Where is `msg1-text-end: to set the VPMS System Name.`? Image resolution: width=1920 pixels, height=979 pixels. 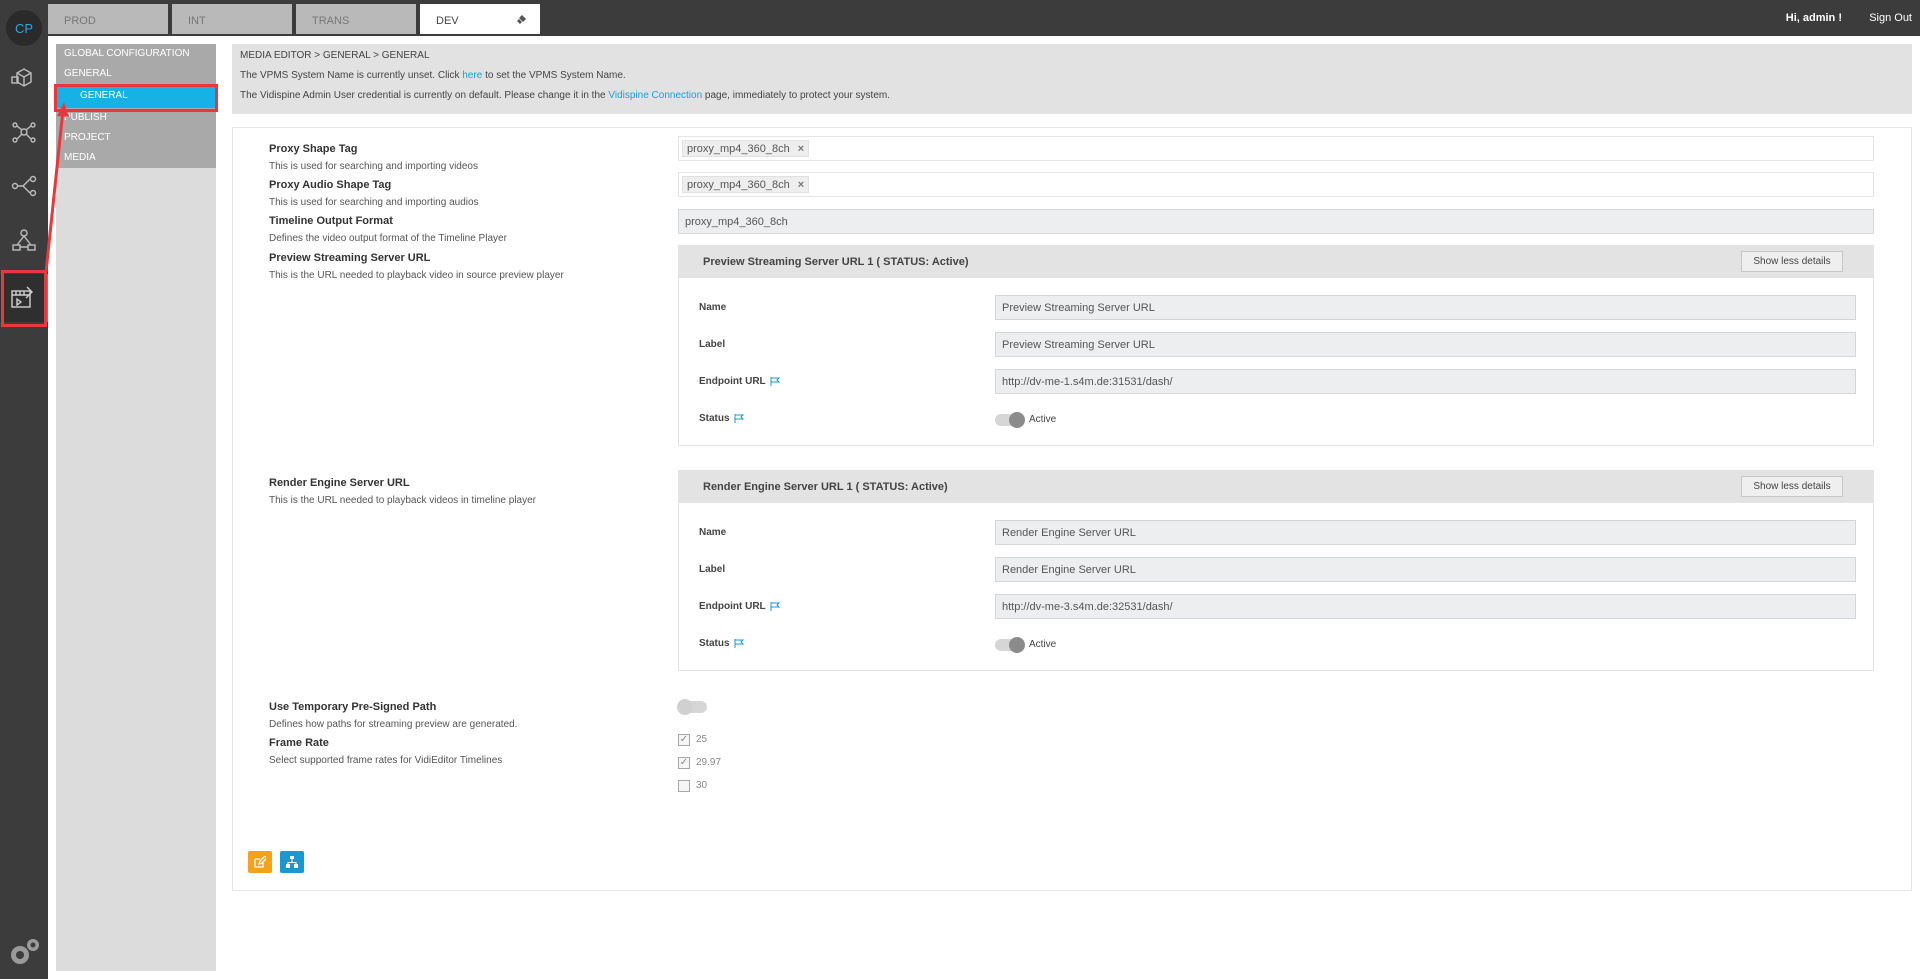 msg1-text-end: to set the VPMS System Name. is located at coordinates (554, 75).